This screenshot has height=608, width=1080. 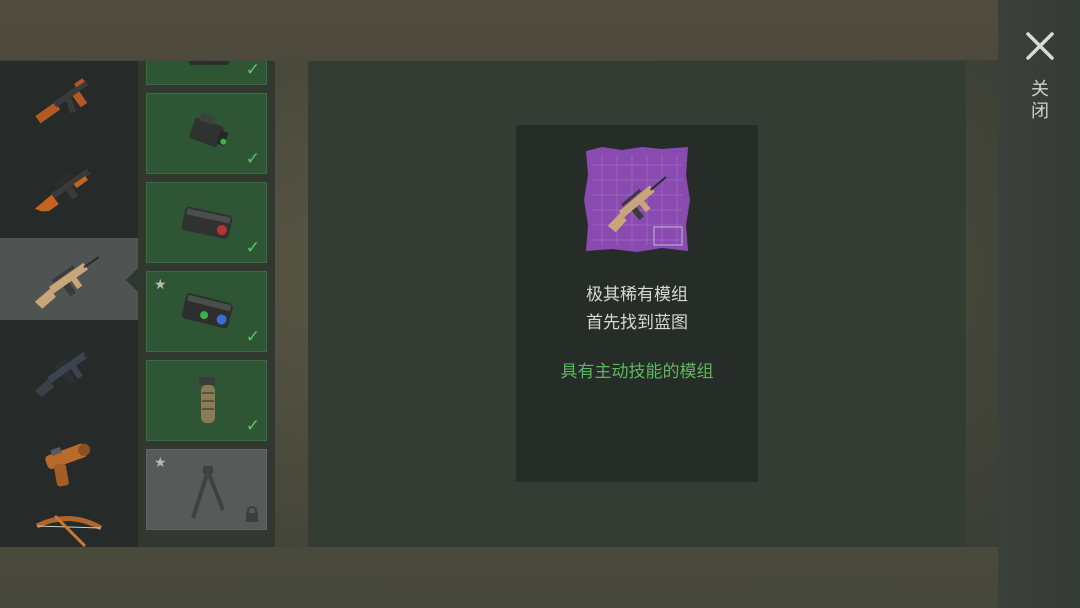 I want to click on flashlight-mod-icon, so click(x=207, y=222).